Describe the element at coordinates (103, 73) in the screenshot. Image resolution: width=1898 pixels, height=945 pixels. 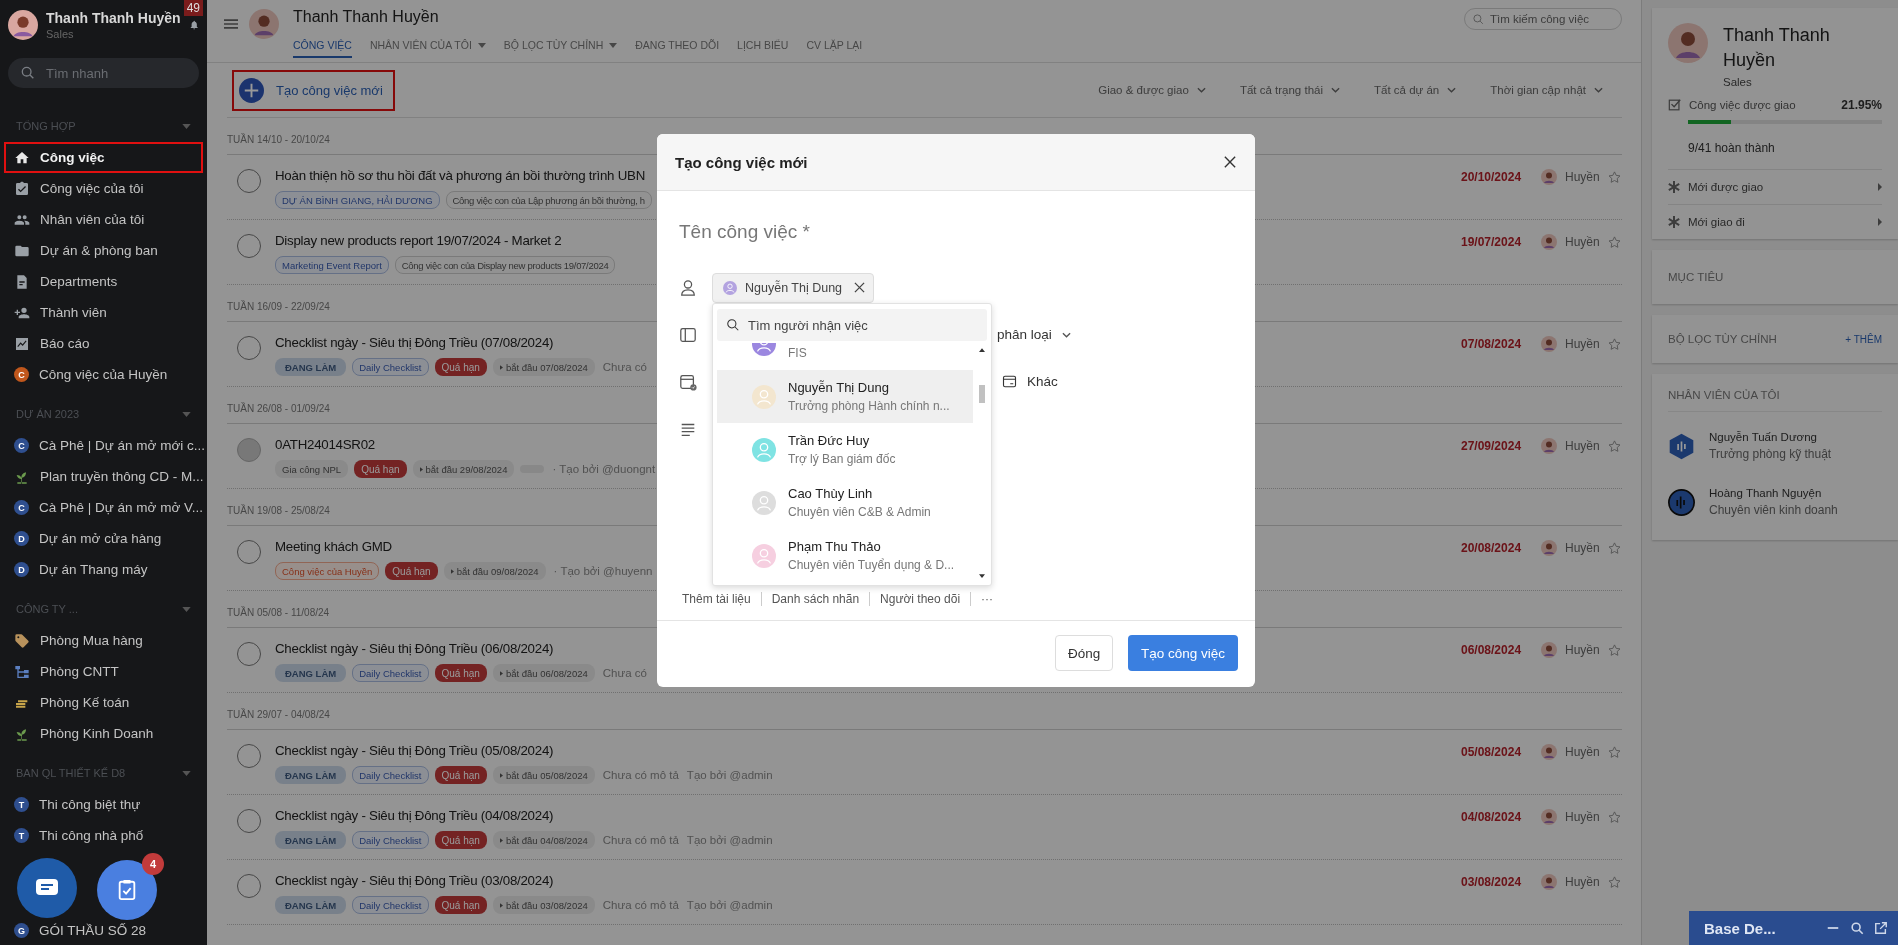
I see `search-field: Tìm nhanh` at that location.